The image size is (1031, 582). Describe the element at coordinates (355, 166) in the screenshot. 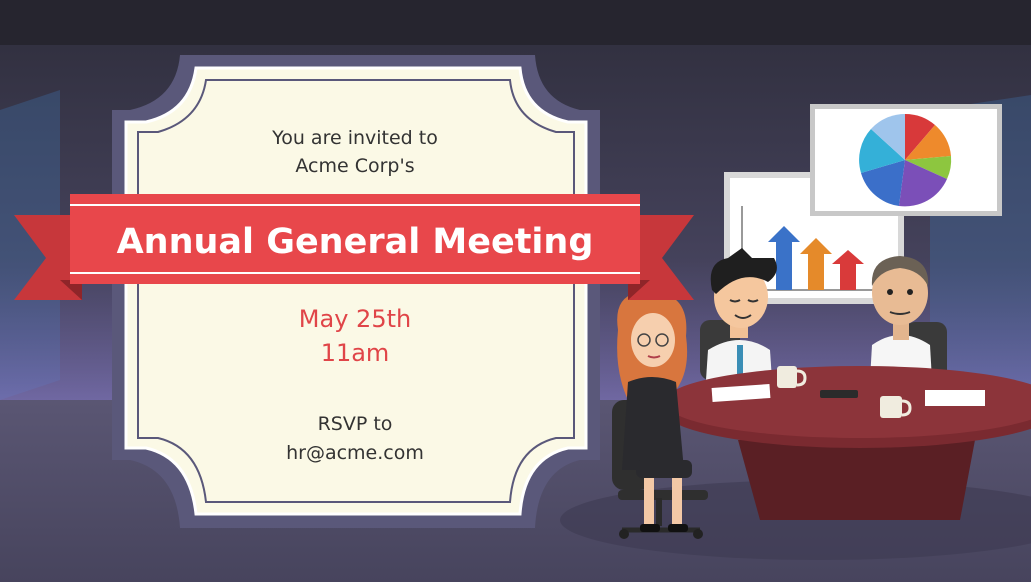

I see `intro-line-company: Acme Corp's` at that location.